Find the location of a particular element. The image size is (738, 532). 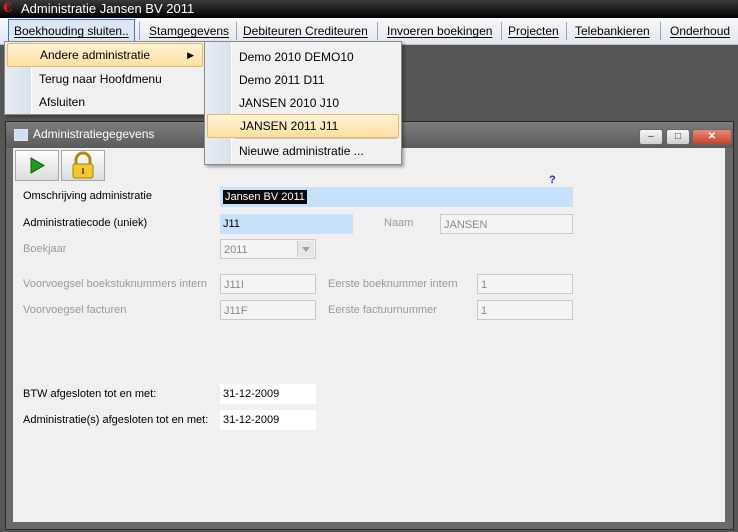

code-input: J11 is located at coordinates (286, 224).